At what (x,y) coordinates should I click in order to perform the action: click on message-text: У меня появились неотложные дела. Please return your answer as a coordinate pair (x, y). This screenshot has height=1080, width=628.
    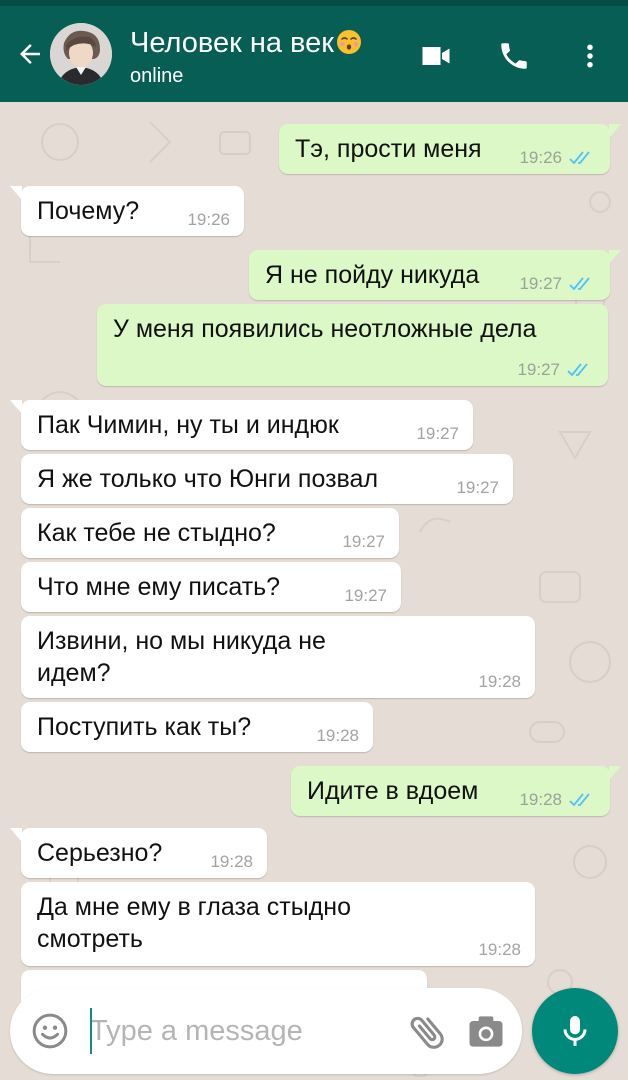
    Looking at the image, I should click on (325, 329).